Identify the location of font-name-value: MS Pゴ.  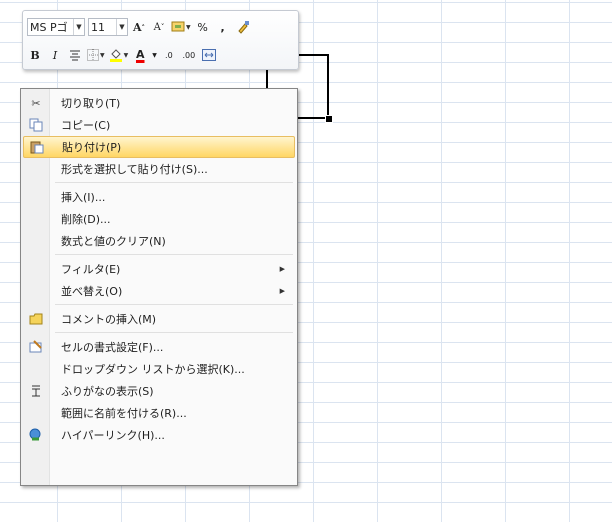
(49, 27).